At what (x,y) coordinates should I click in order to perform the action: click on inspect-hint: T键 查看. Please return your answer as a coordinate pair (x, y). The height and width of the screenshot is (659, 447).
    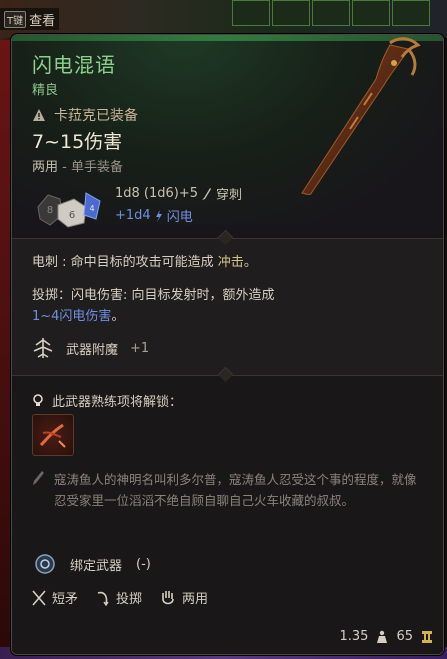
    Looking at the image, I should click on (30, 19).